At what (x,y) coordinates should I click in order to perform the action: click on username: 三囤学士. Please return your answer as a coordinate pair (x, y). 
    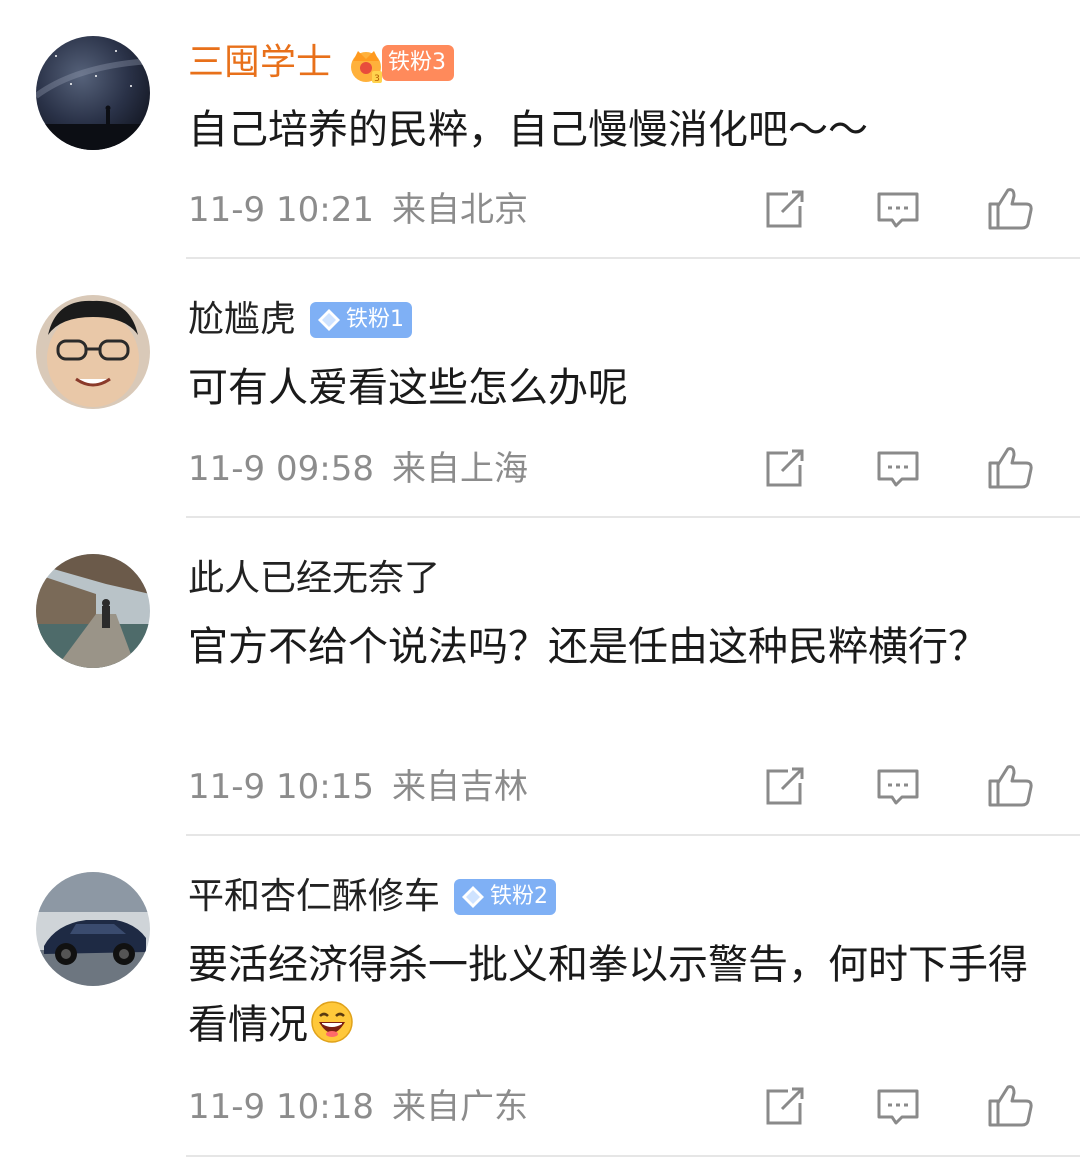
    Looking at the image, I should click on (260, 63).